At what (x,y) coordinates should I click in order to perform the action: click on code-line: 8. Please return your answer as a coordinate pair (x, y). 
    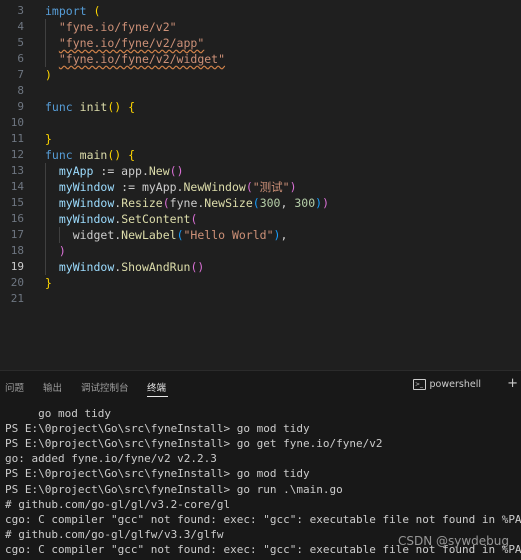
    Looking at the image, I should click on (260, 91).